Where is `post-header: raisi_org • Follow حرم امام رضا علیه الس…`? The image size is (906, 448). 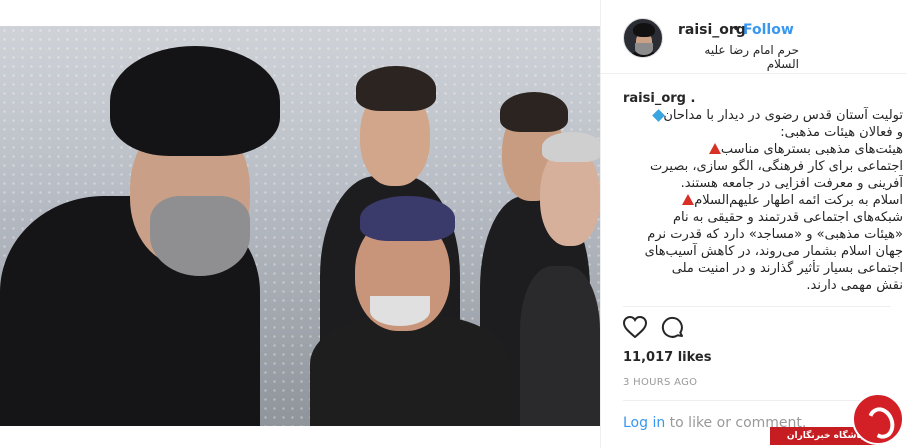
post-header: raisi_org • Follow حرم امام رضا علیه الس… is located at coordinates (753, 37).